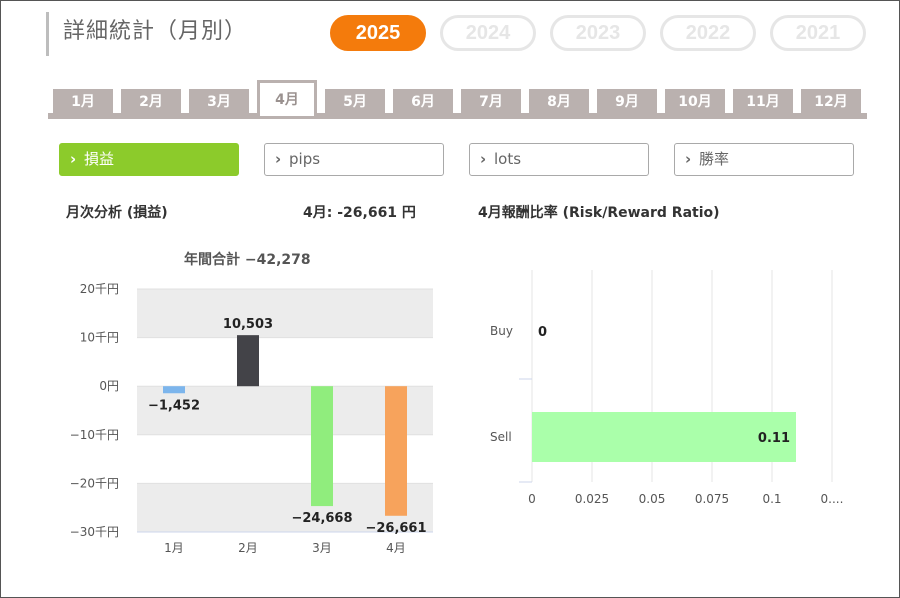 The height and width of the screenshot is (598, 900). I want to click on tab-month-7: 7月, so click(491, 102).